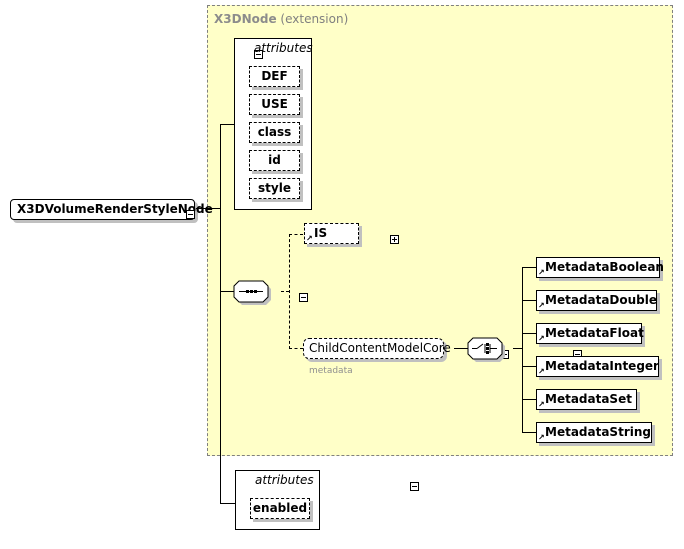 The width and height of the screenshot is (684, 549). I want to click on extension-suffix: (extension), so click(314, 19).